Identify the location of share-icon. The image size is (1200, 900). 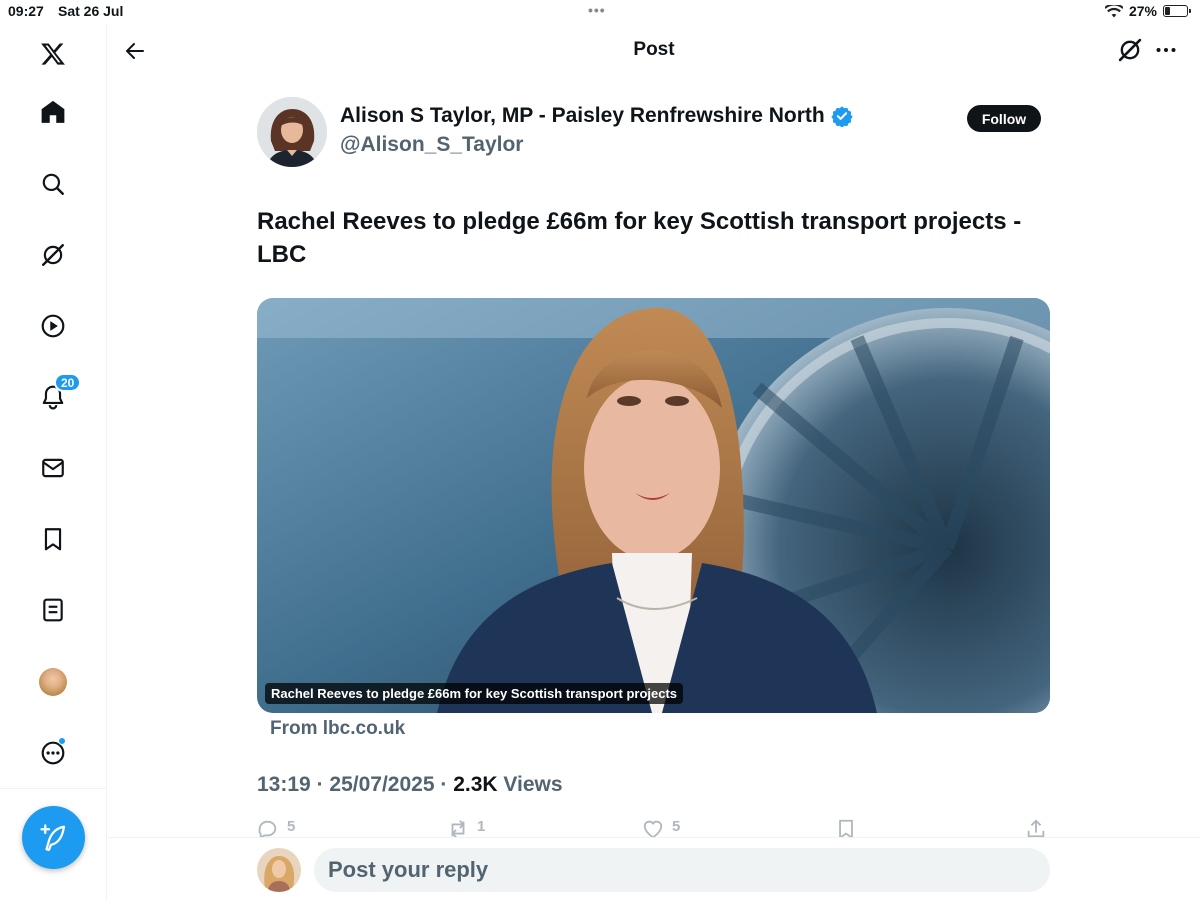
(1036, 828).